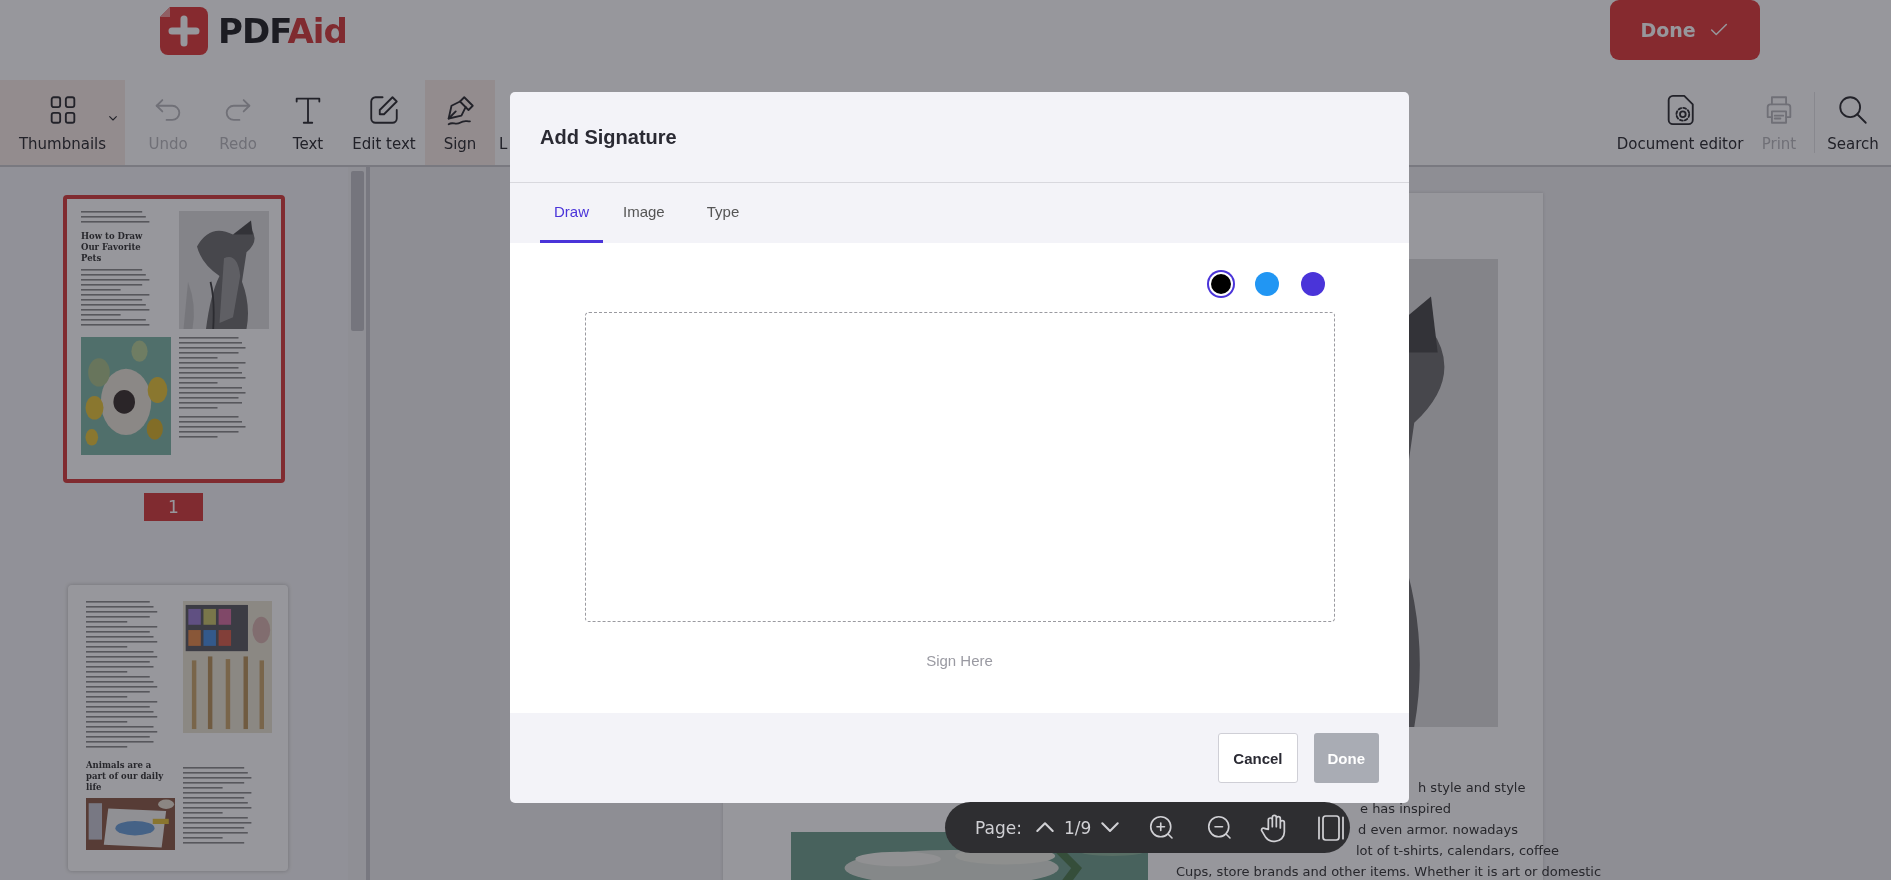 The width and height of the screenshot is (1891, 880). I want to click on cancel-button: Cancel, so click(1258, 758).